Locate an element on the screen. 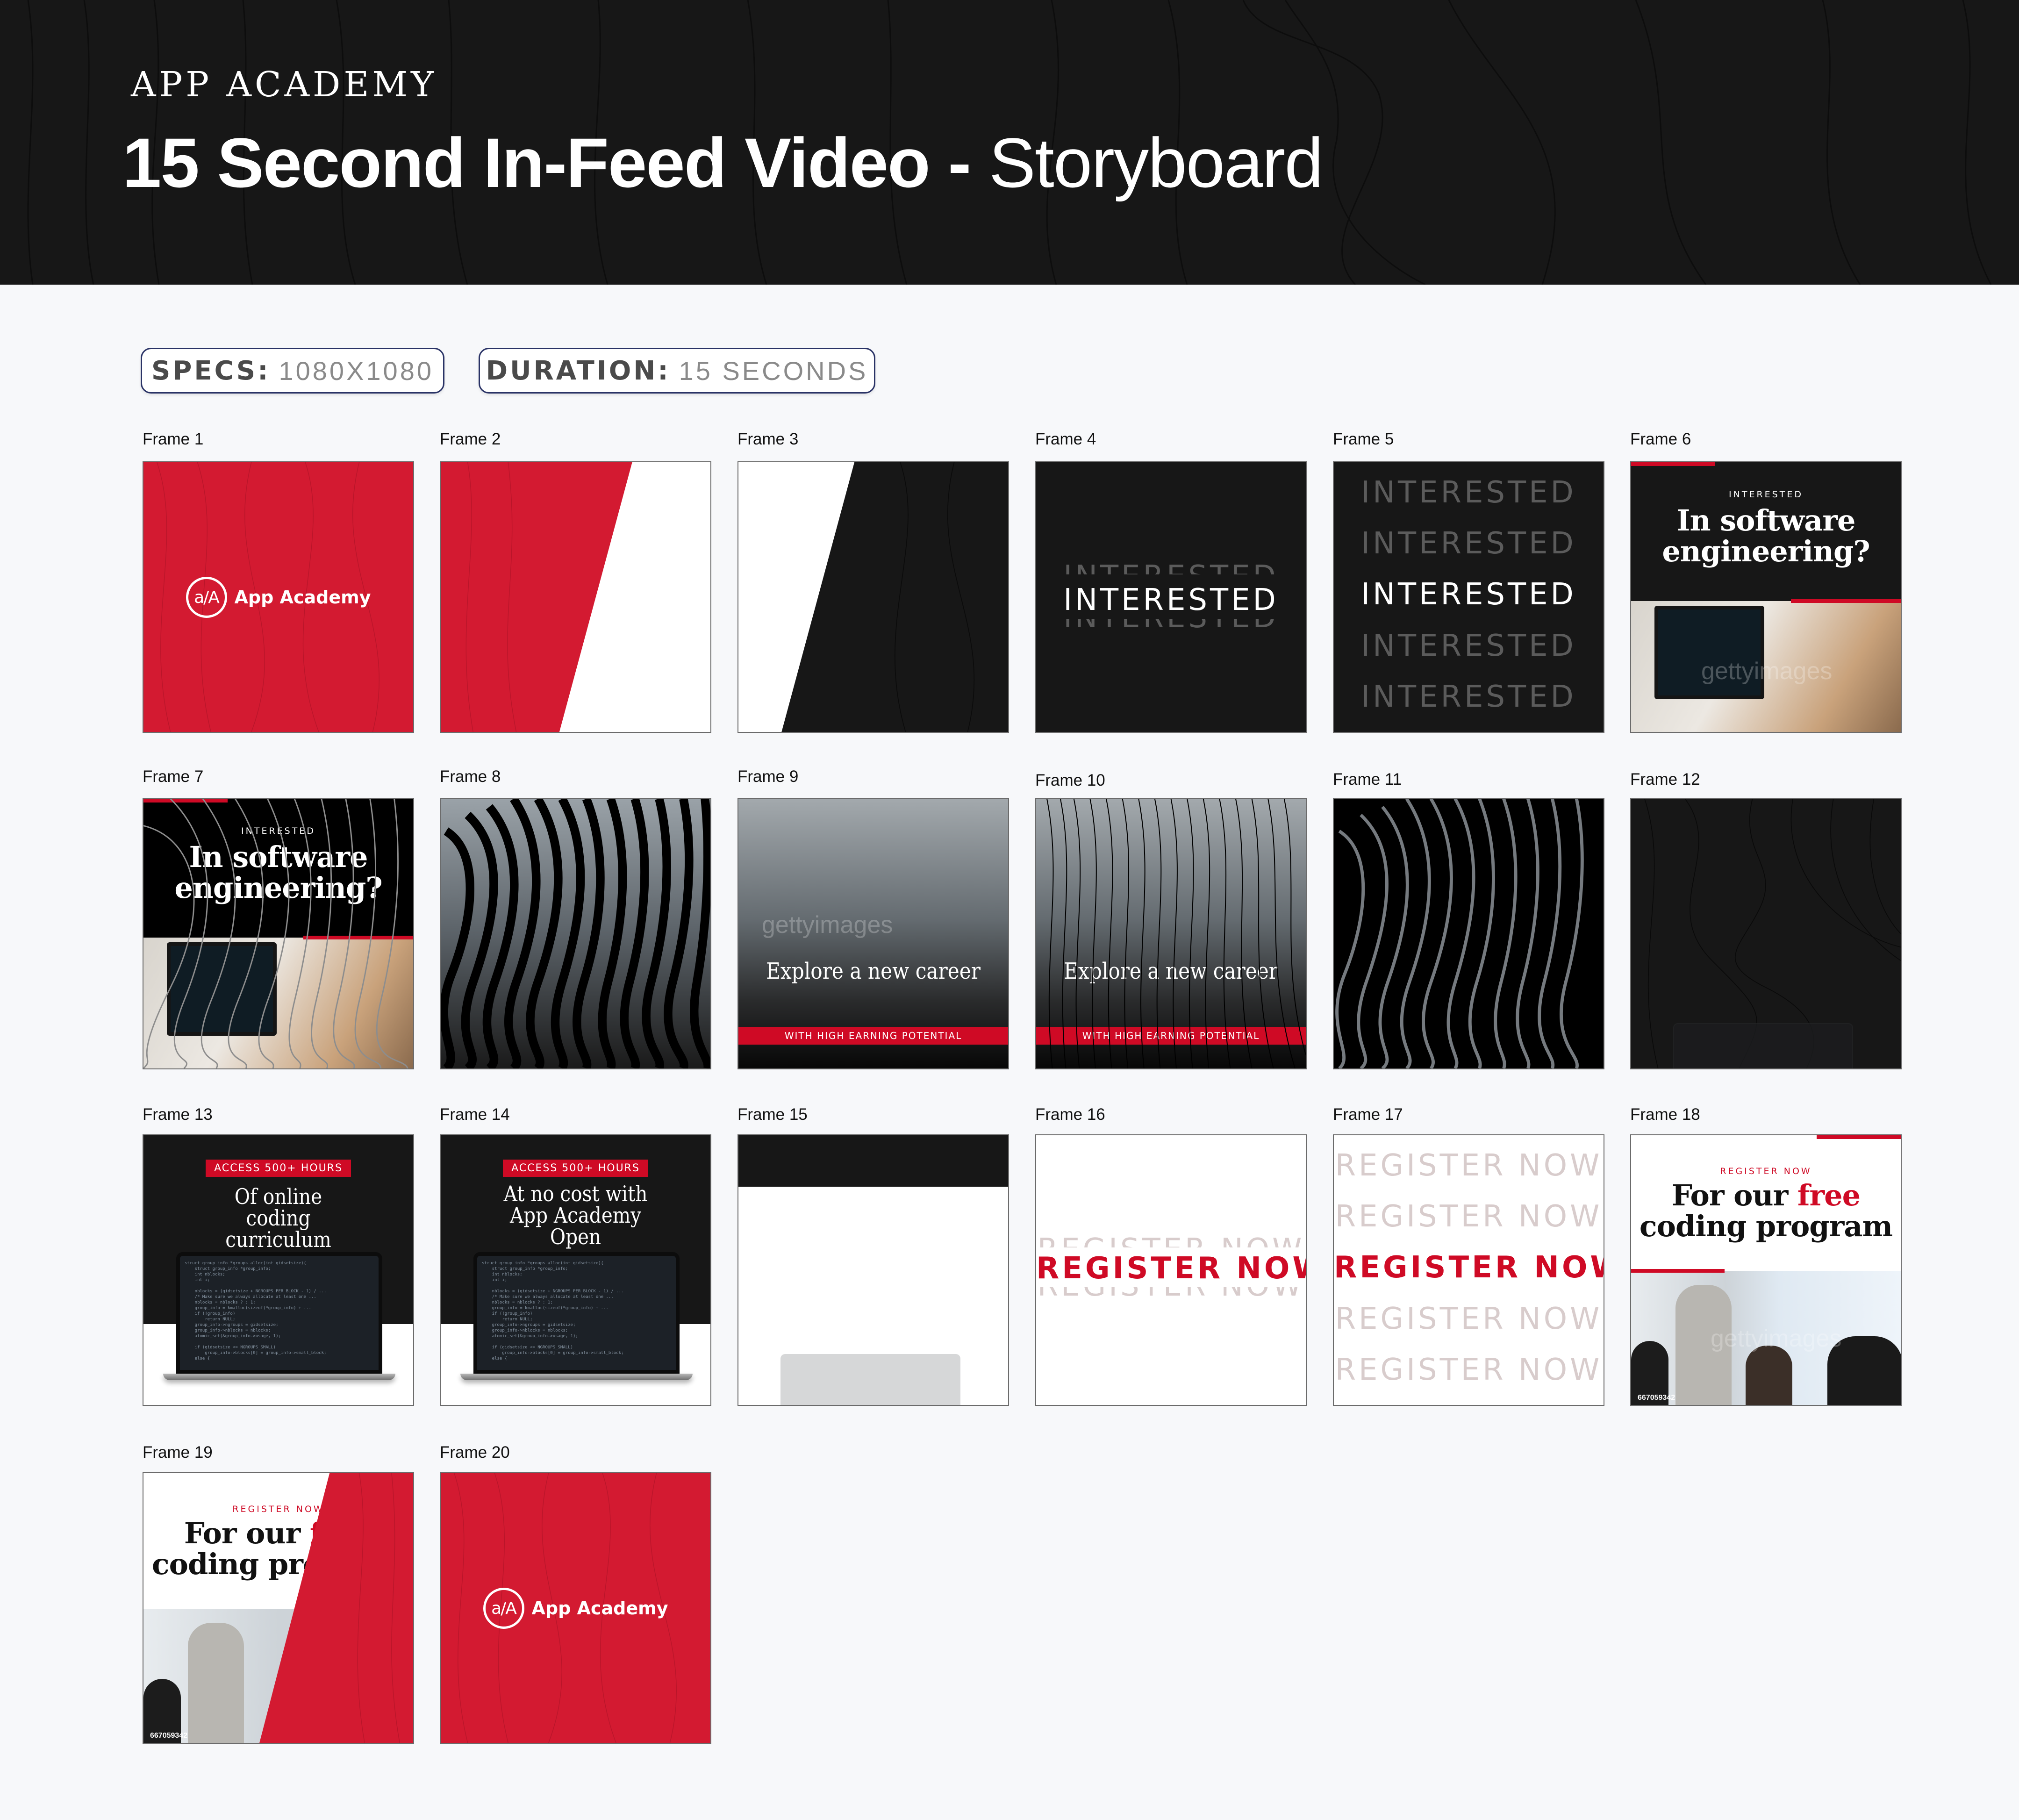  duration-badge: DURATION: 15 SECONDS is located at coordinates (677, 371).